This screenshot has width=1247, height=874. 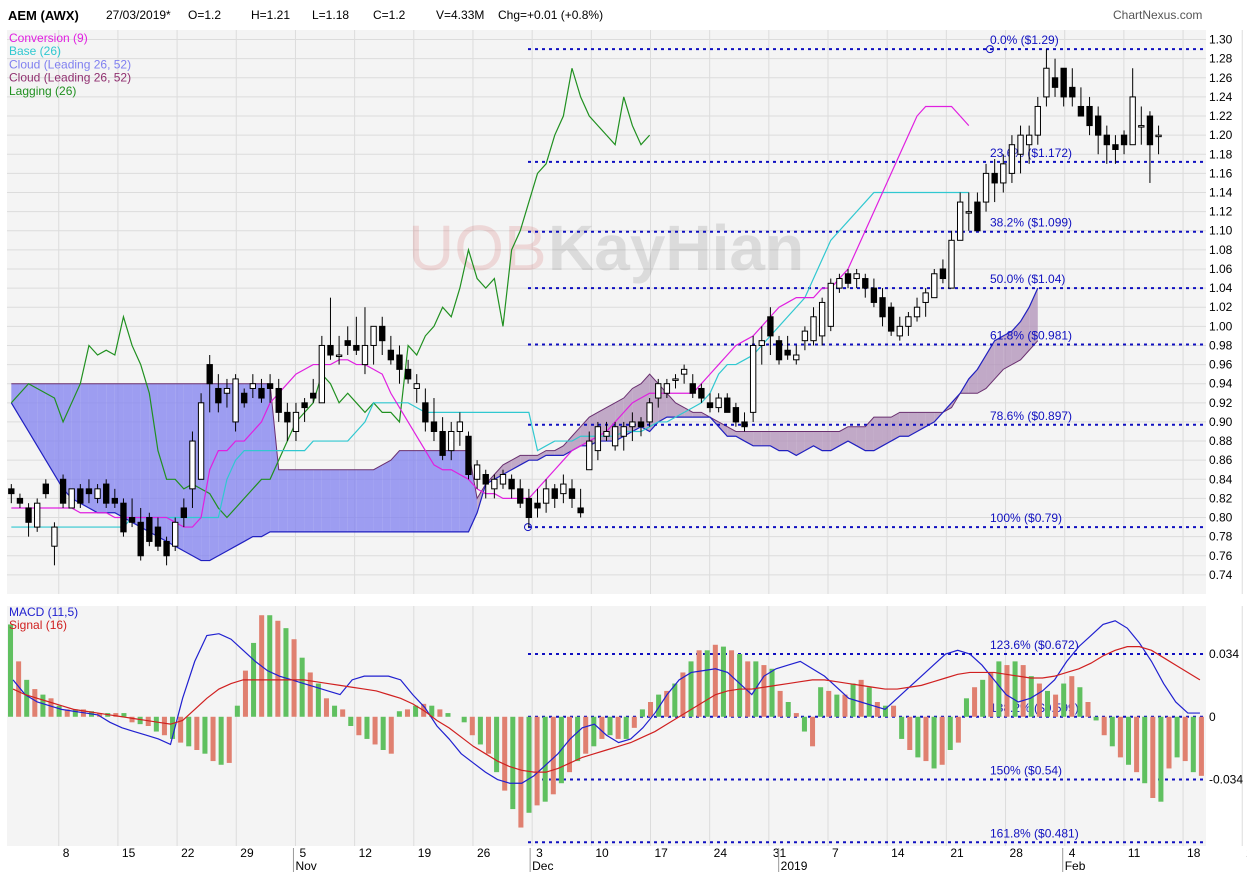 What do you see at coordinates (188, 853) in the screenshot?
I see `x-tick-label: 22` at bounding box center [188, 853].